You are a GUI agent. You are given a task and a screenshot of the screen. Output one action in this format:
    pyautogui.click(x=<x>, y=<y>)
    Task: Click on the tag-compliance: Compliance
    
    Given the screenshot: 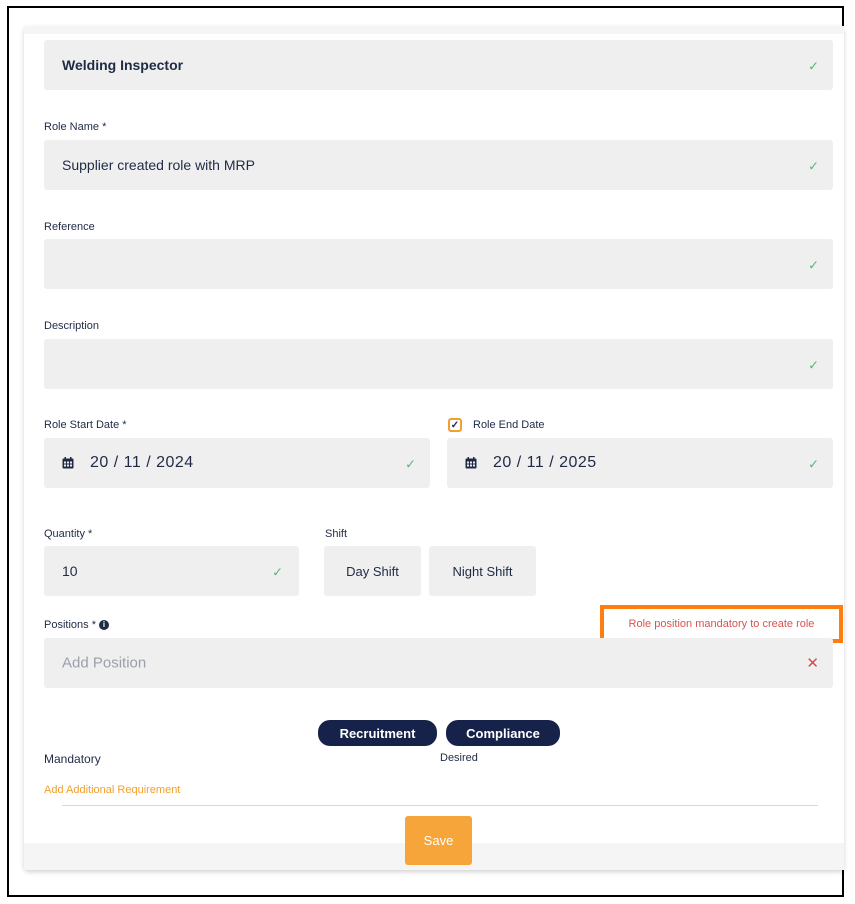 What is the action you would take?
    pyautogui.click(x=503, y=733)
    